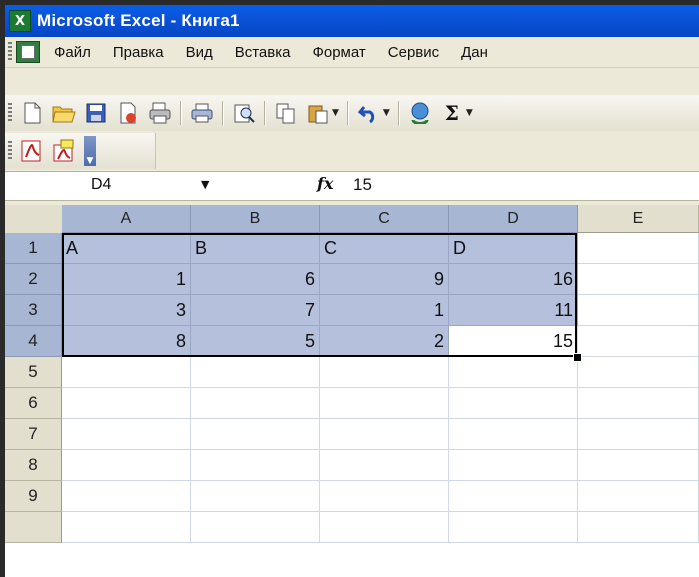 The image size is (699, 577). I want to click on menu-view: Вид, so click(199, 52).